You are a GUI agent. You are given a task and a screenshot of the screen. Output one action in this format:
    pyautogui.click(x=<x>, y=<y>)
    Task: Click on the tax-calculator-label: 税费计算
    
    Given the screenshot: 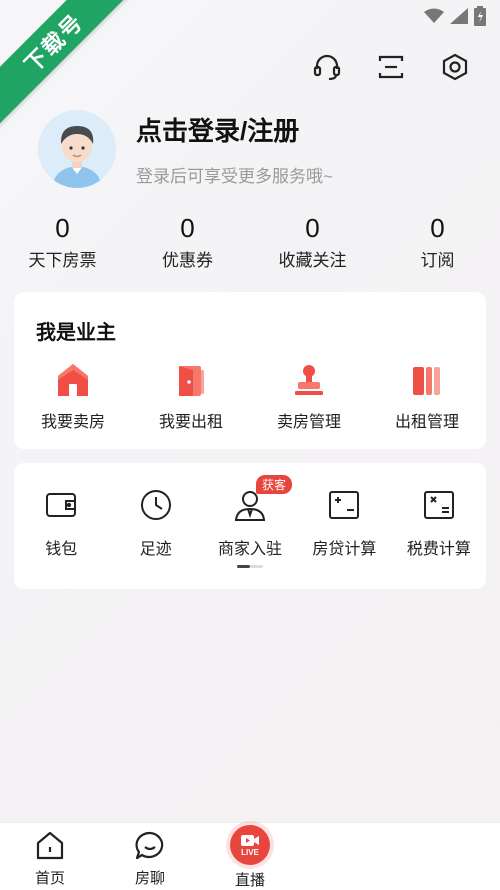 What is the action you would take?
    pyautogui.click(x=438, y=549)
    